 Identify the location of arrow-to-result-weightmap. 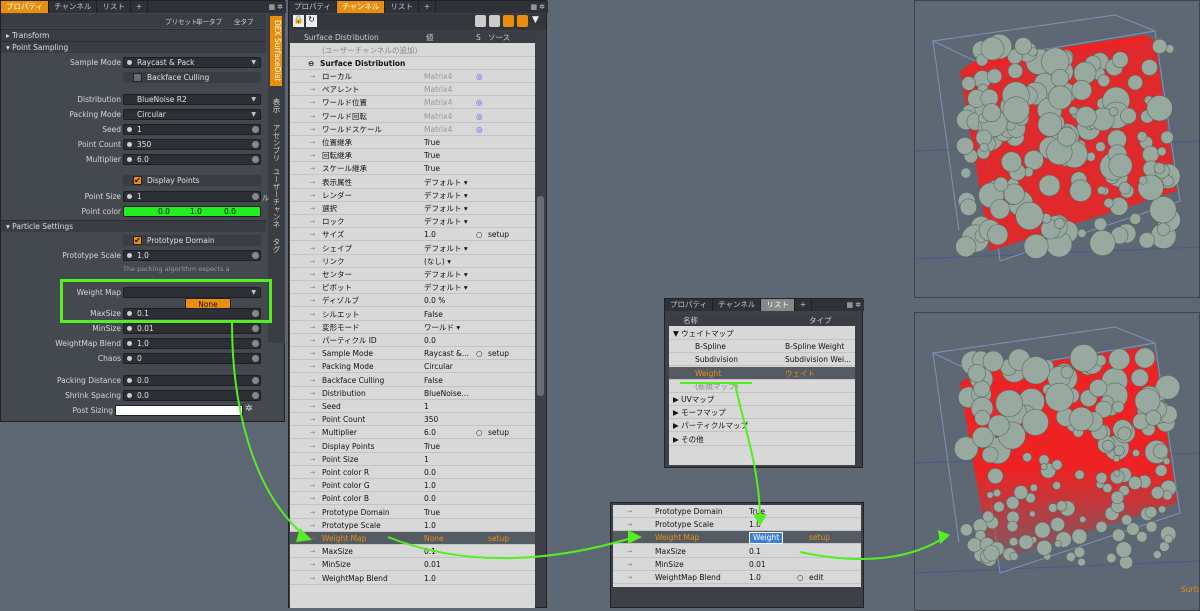
(511, 548).